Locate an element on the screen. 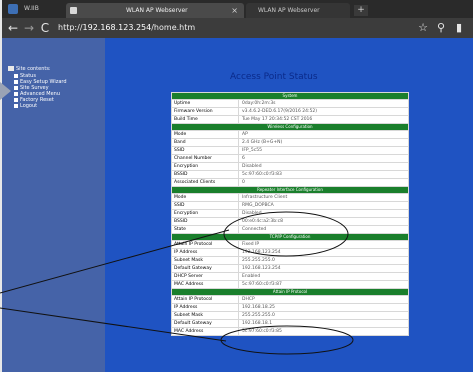  table-row: DHCP Server Enabled is located at coordinates (290, 276).